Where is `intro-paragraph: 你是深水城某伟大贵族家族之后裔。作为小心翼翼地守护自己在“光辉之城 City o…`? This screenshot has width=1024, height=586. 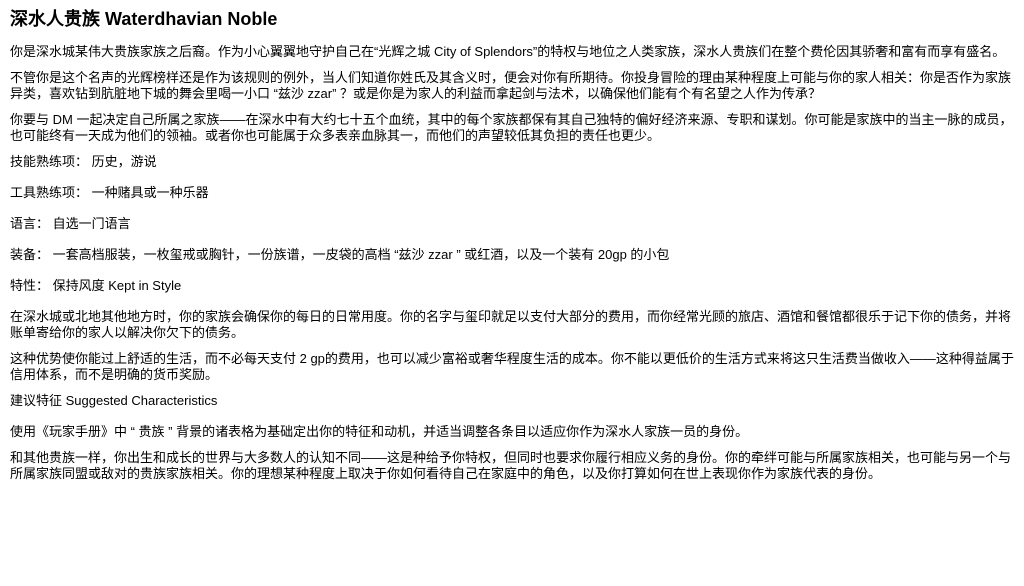 intro-paragraph: 你是深水城某伟大贵族家族之后裔。作为小心翼翼地守护自己在“光辉之城 City o… is located at coordinates (508, 51).